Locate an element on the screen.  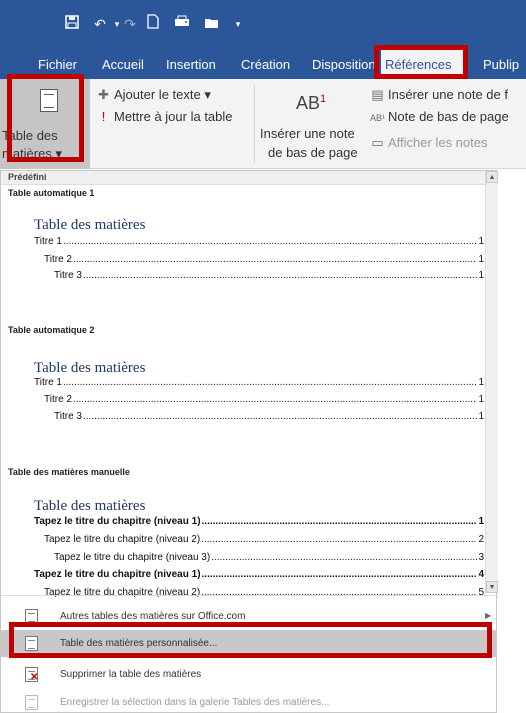
footnote-icon-base: AB is located at coordinates (308, 103).